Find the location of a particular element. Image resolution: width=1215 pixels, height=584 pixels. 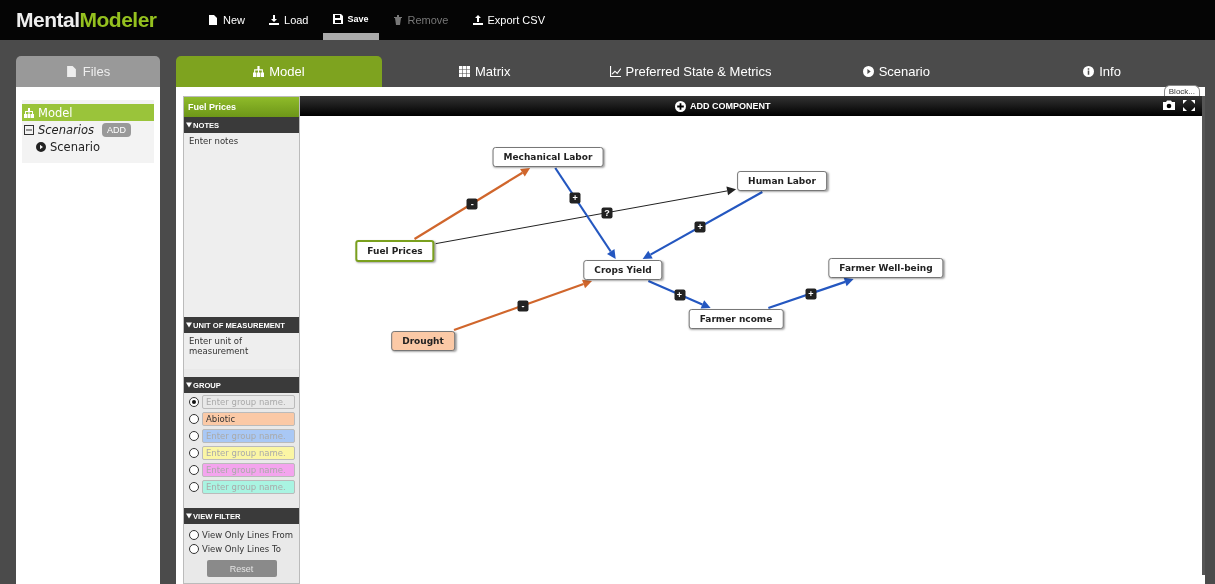

group-name-field: Abiotic is located at coordinates (248, 419).